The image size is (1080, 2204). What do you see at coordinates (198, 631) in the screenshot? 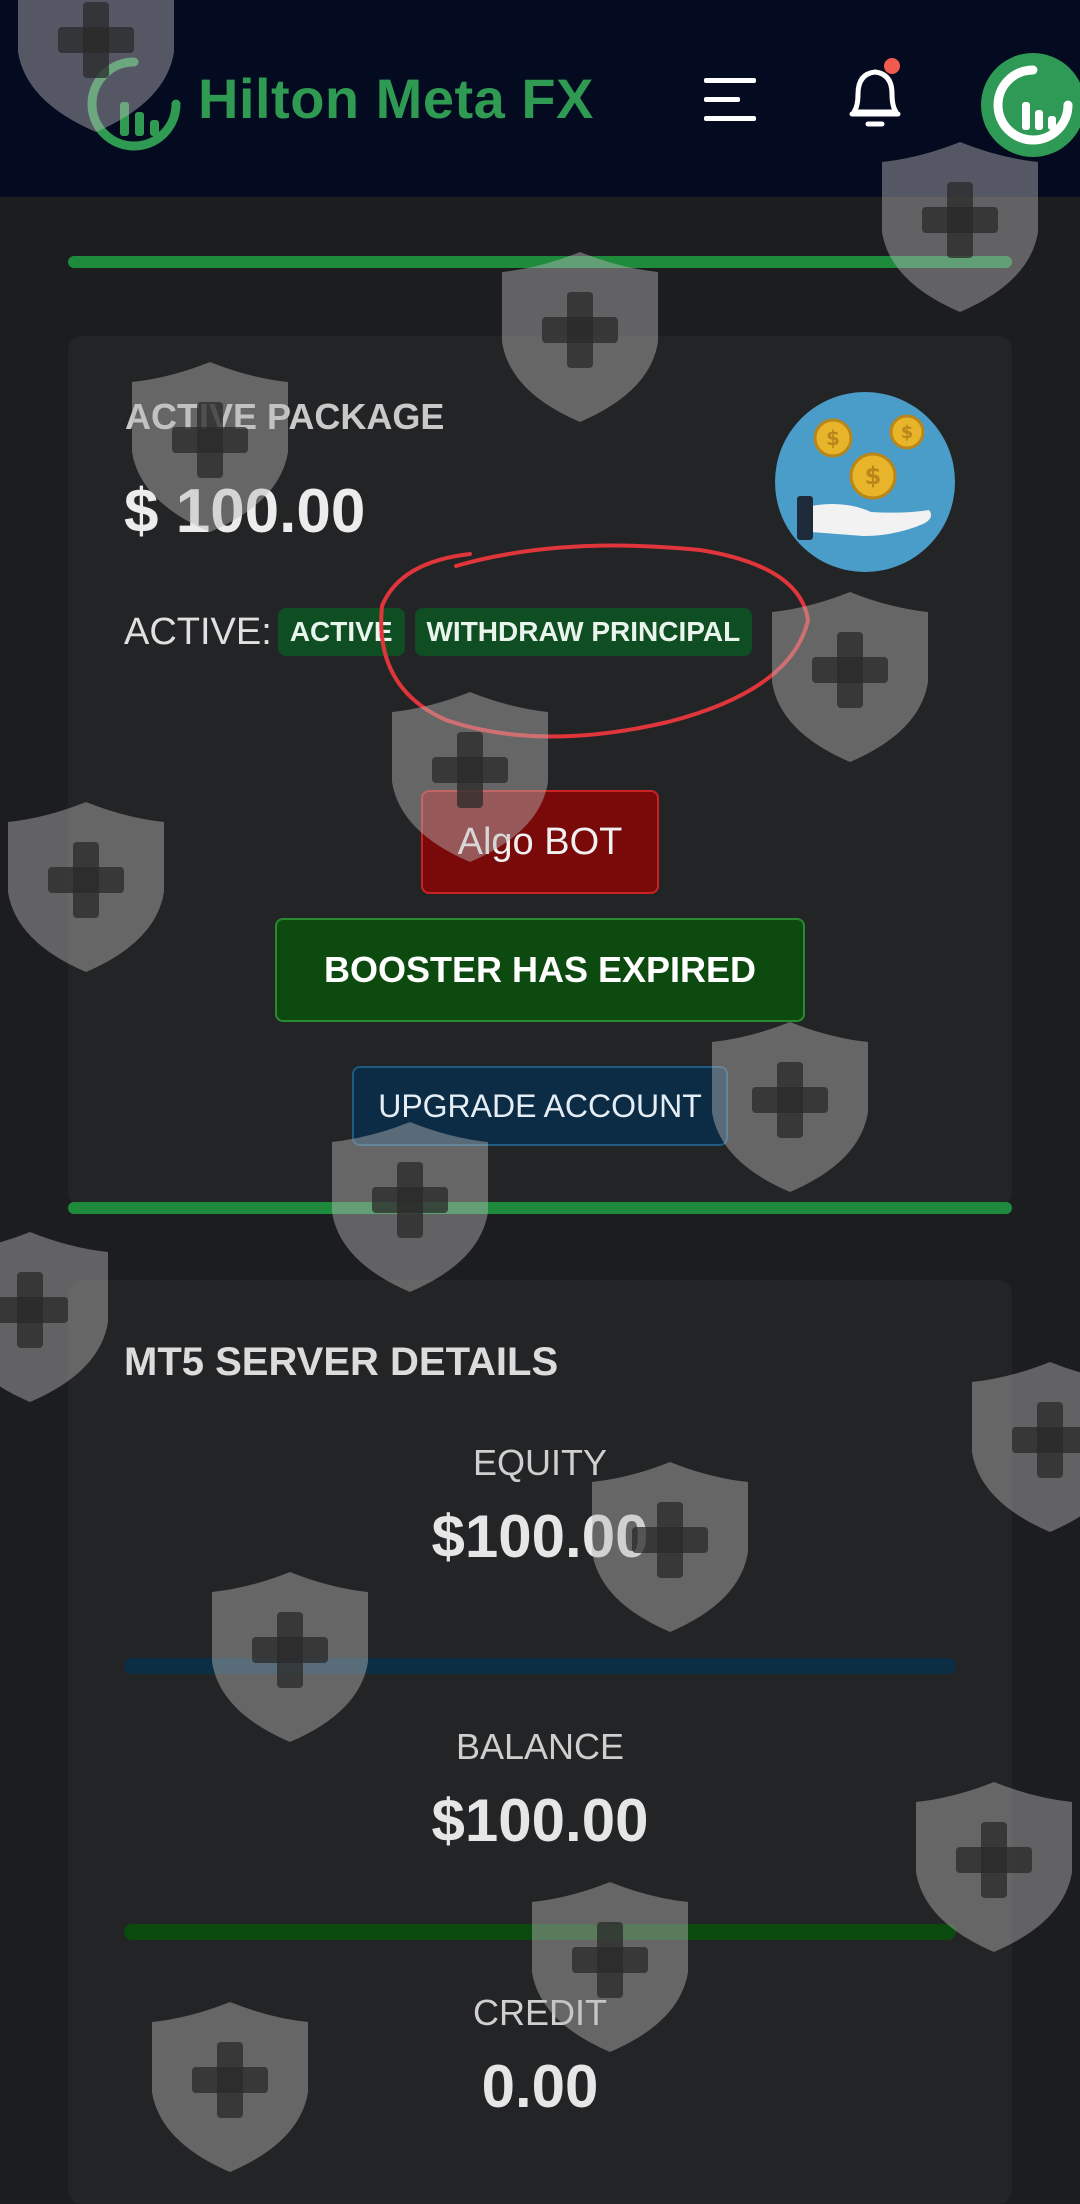
I see `status-label: ACTIVE:` at bounding box center [198, 631].